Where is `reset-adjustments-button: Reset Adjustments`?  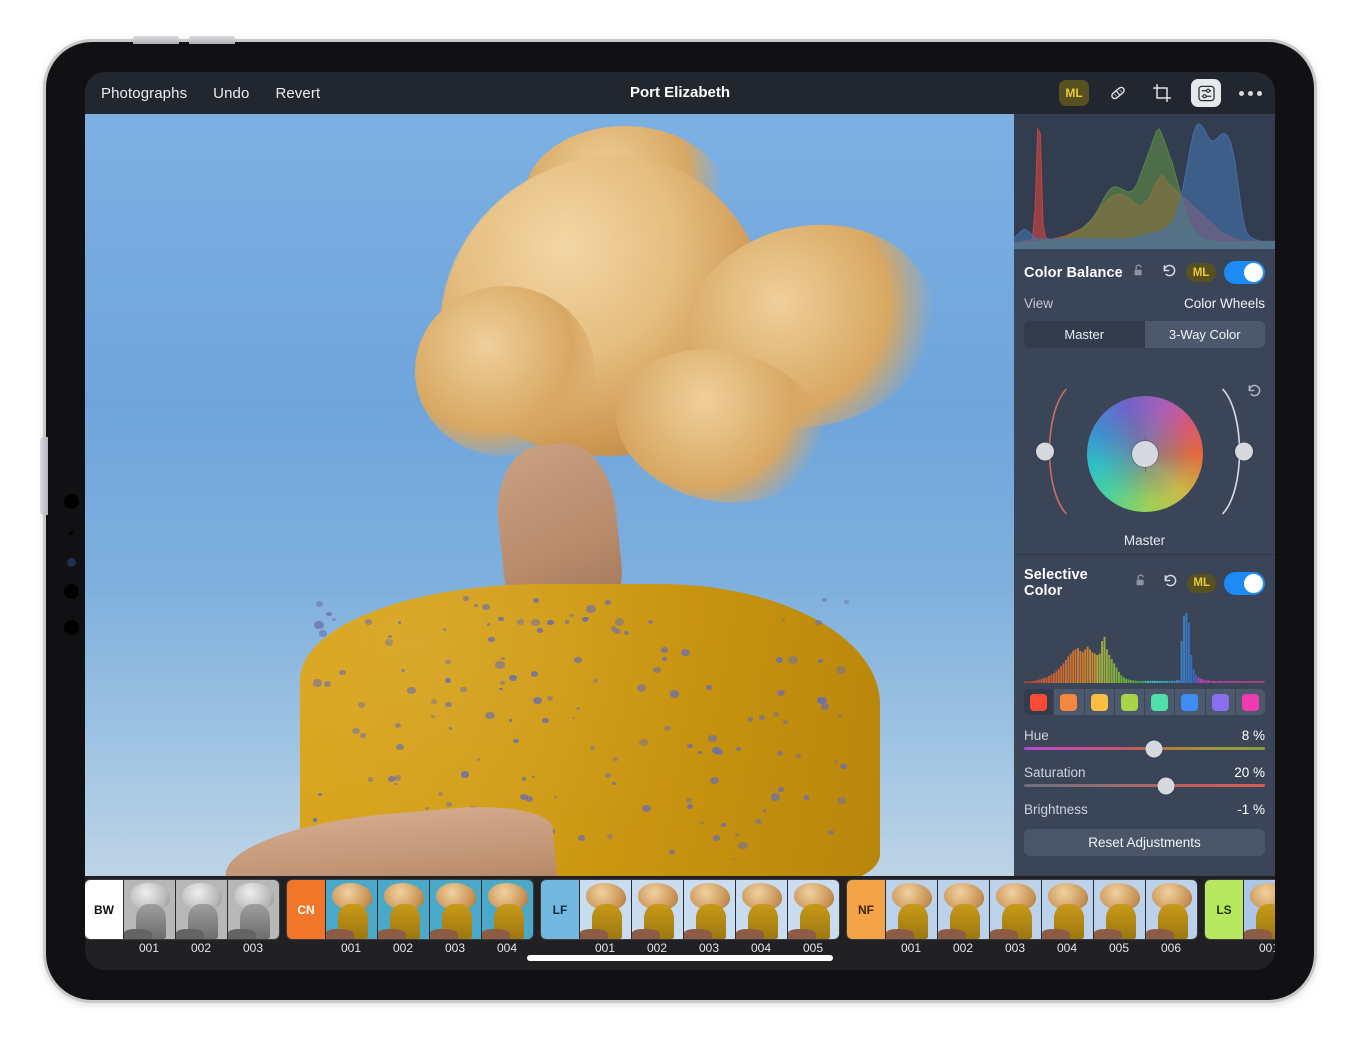 reset-adjustments-button: Reset Adjustments is located at coordinates (1144, 842).